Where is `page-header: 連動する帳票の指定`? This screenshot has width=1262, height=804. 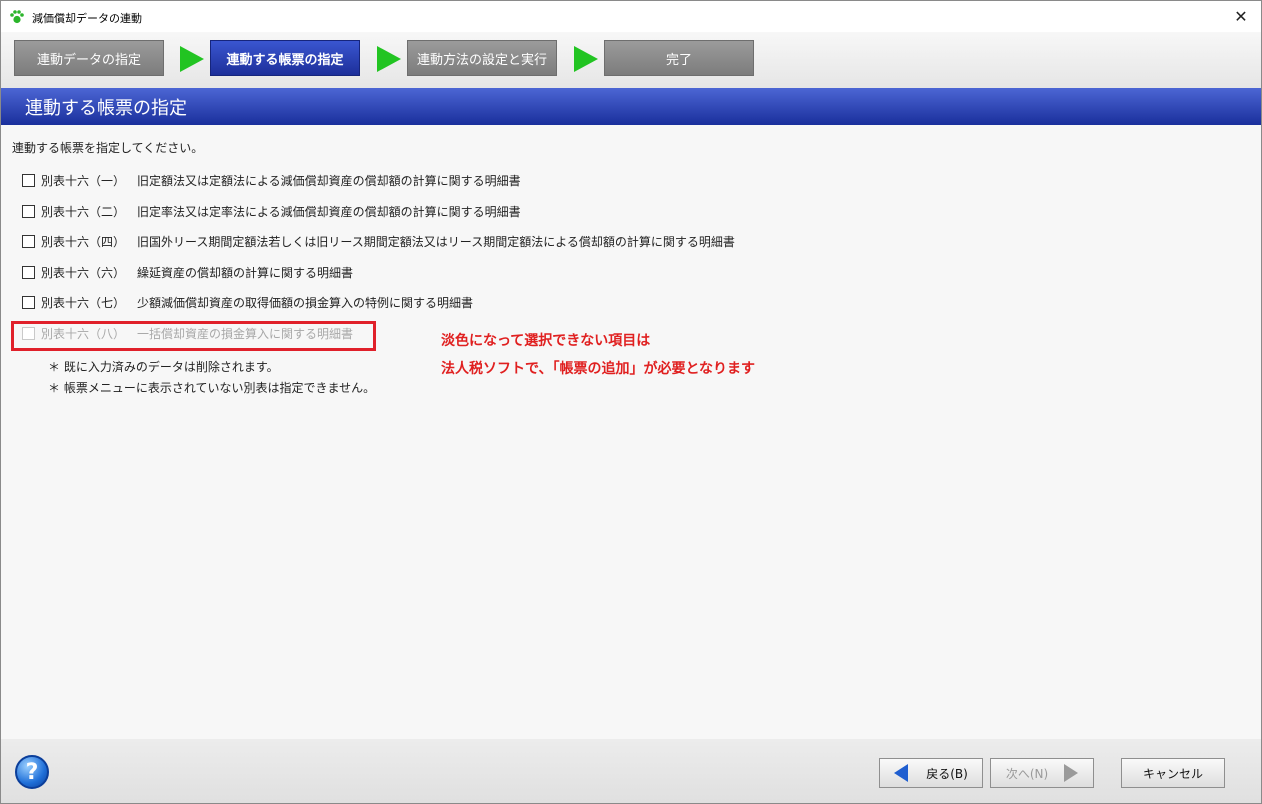
page-header: 連動する帳票の指定 is located at coordinates (631, 106).